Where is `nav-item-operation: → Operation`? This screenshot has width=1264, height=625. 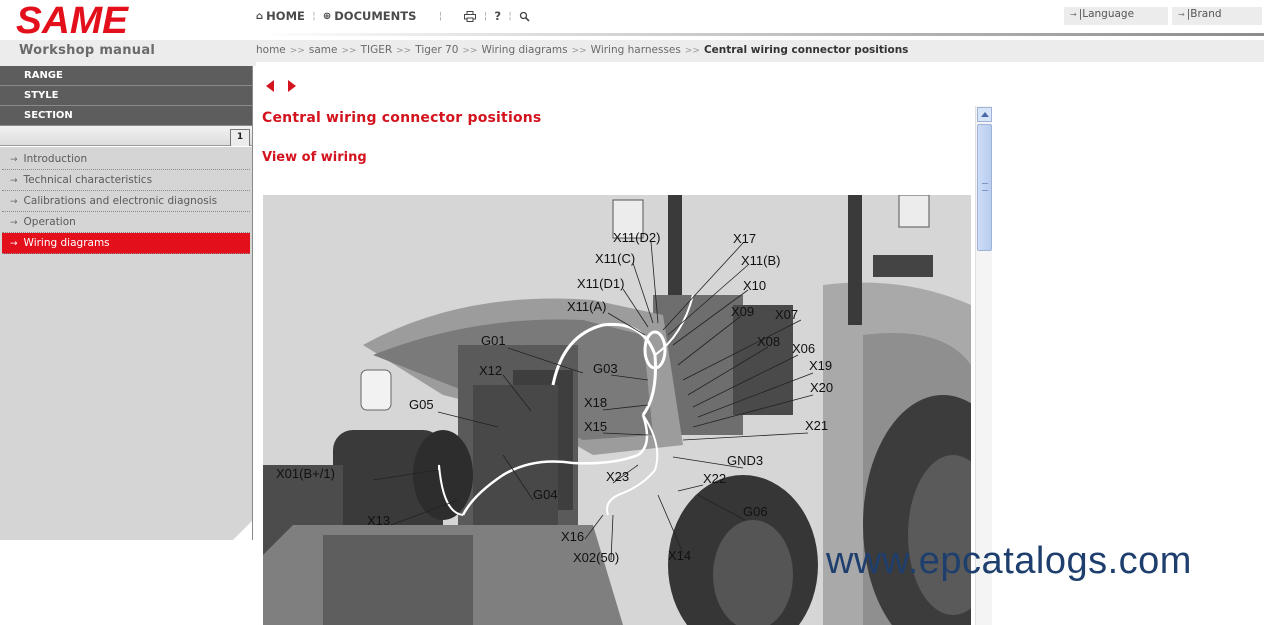 nav-item-operation: → Operation is located at coordinates (126, 222).